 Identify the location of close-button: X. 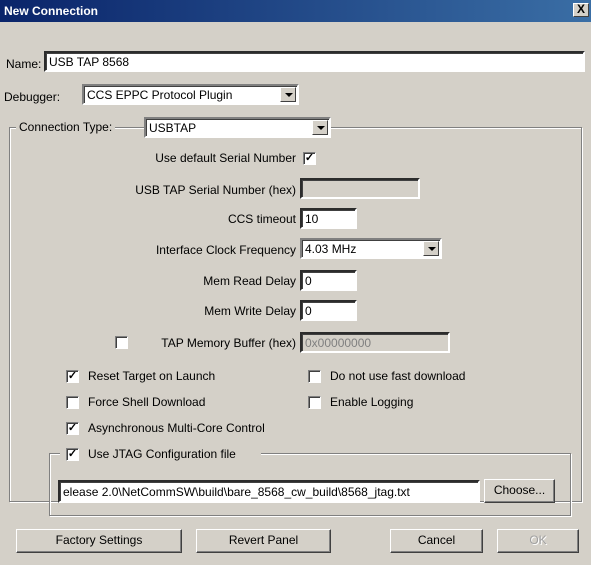
(581, 10).